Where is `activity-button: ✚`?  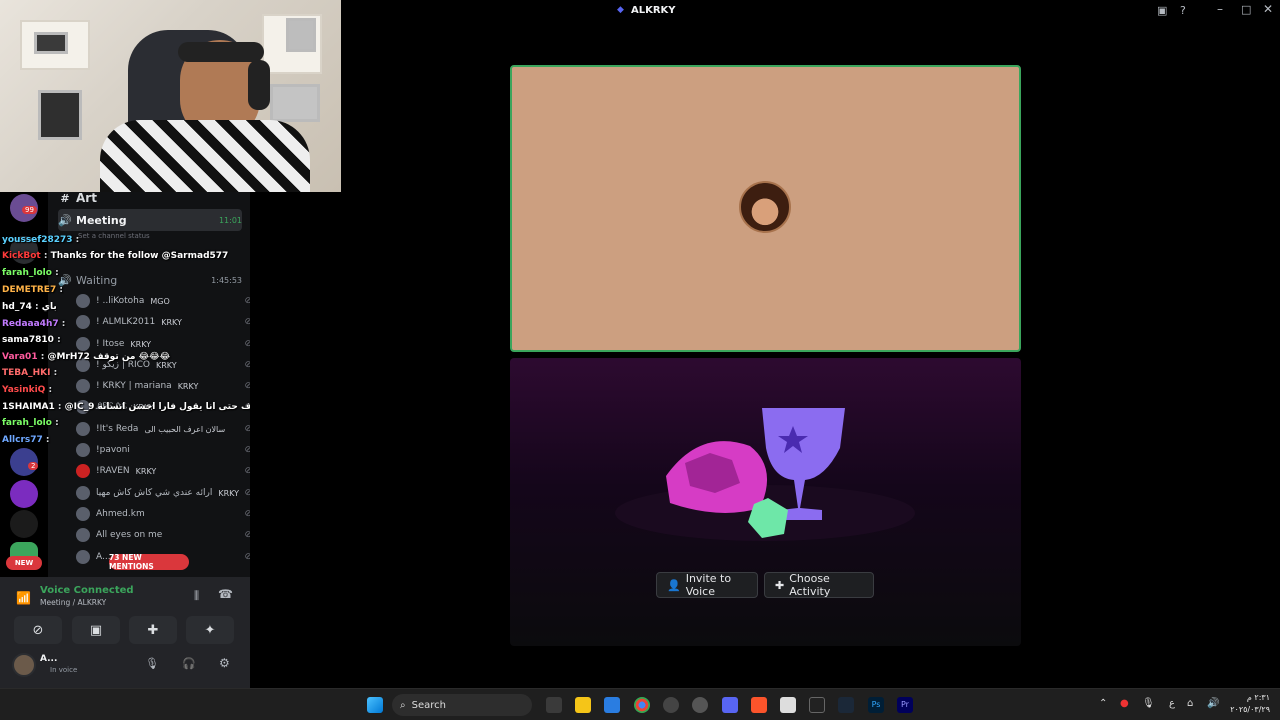
activity-button: ✚ is located at coordinates (153, 630).